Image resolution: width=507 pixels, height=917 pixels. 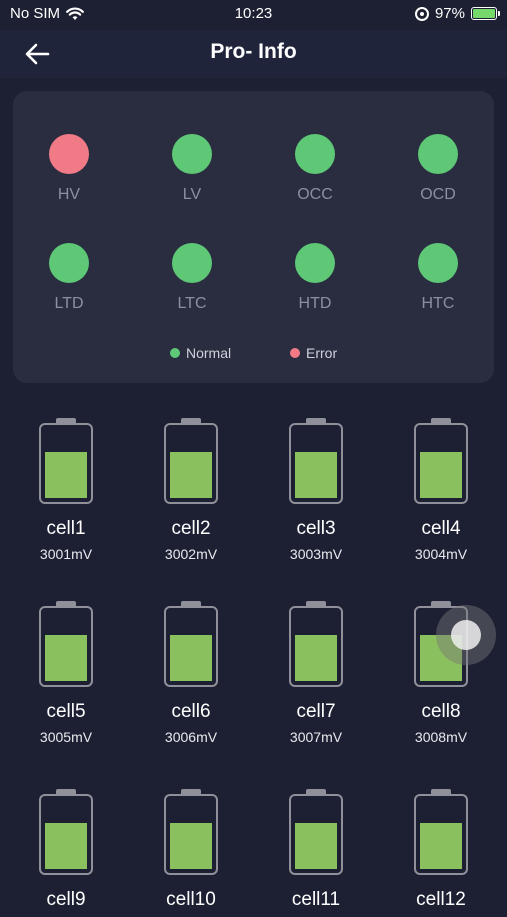 I want to click on battery-icon, so click(x=485, y=13).